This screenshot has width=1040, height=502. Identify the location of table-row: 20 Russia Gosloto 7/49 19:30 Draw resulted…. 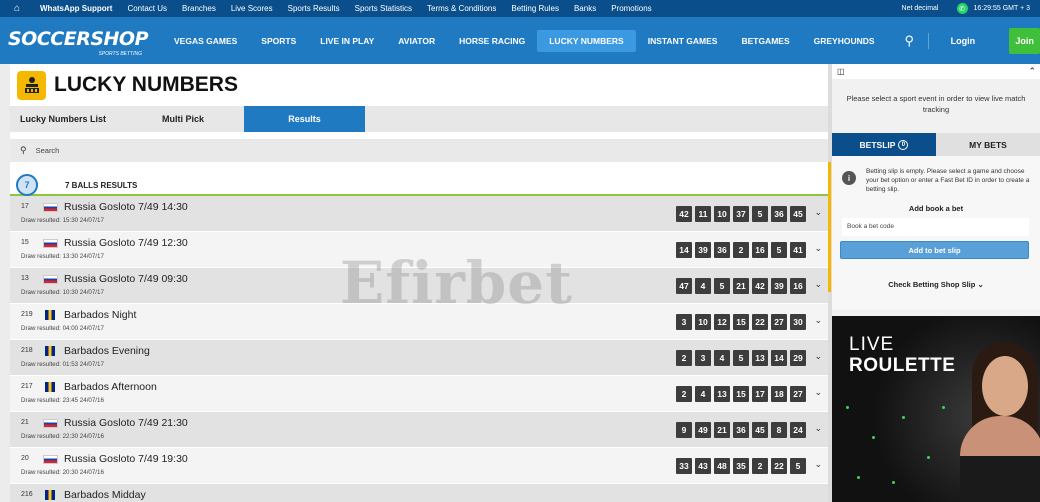
(419, 466).